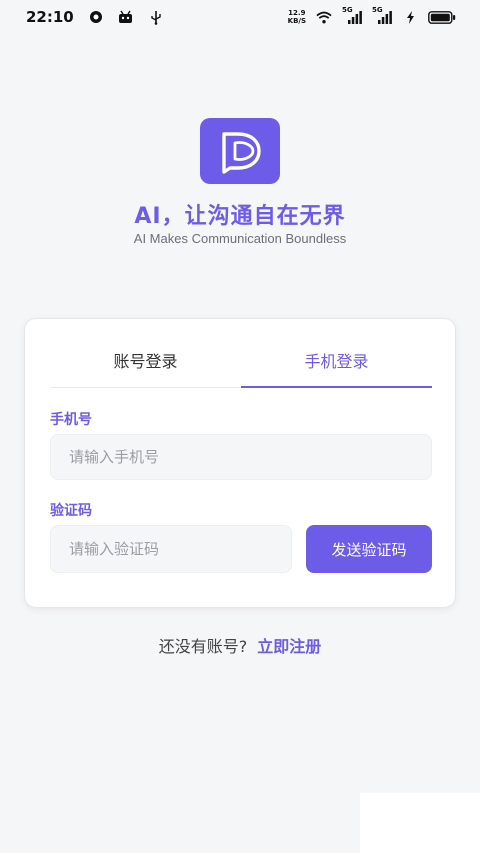  Describe the element at coordinates (240, 216) in the screenshot. I see `app-title: AI，让沟通自在无界` at that location.